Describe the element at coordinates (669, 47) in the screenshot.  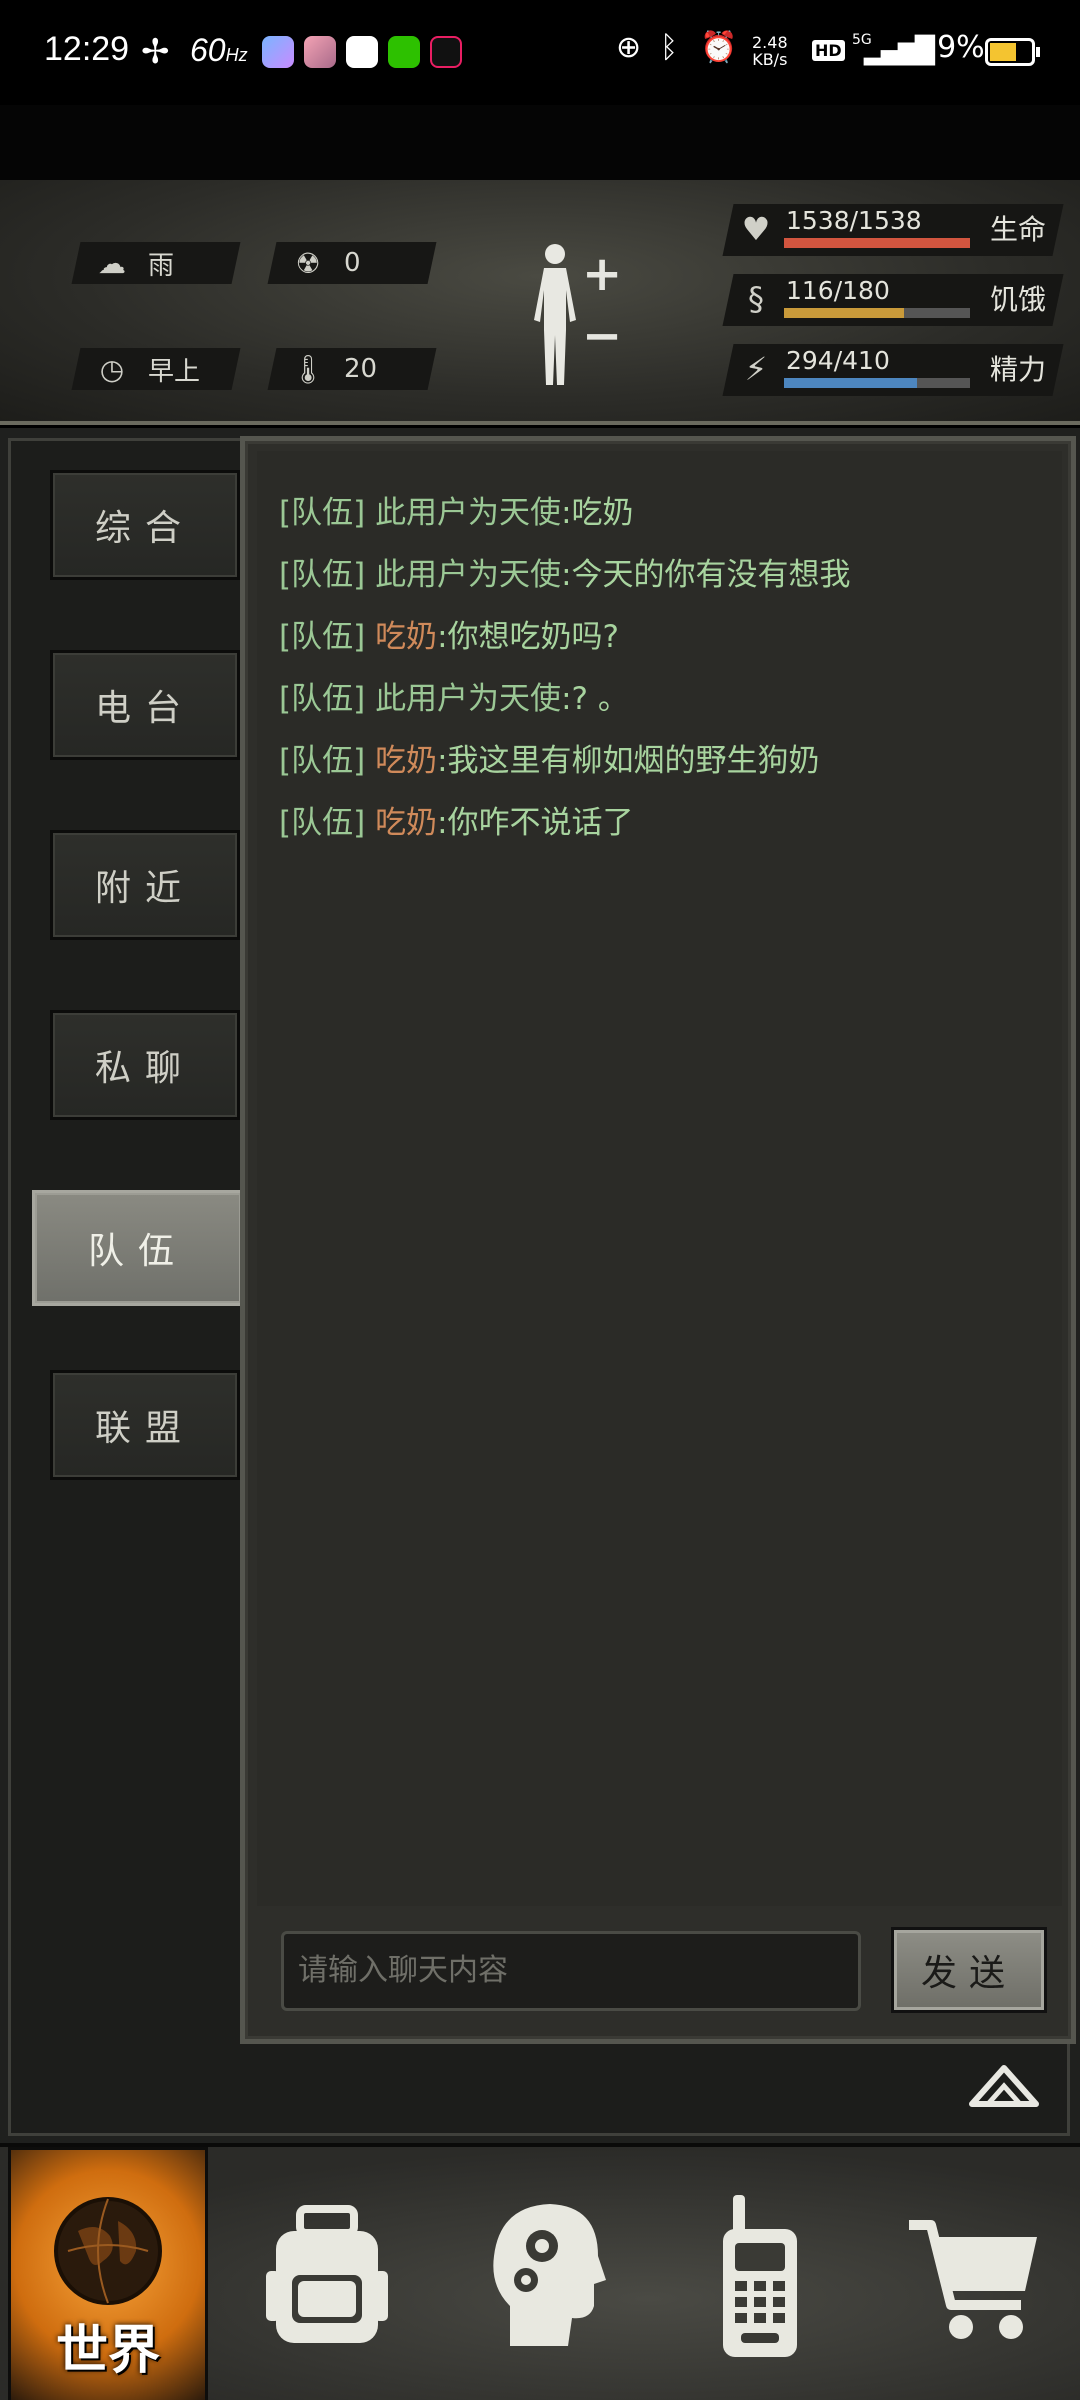
I see `bluetooth-icon: ᛒ` at that location.